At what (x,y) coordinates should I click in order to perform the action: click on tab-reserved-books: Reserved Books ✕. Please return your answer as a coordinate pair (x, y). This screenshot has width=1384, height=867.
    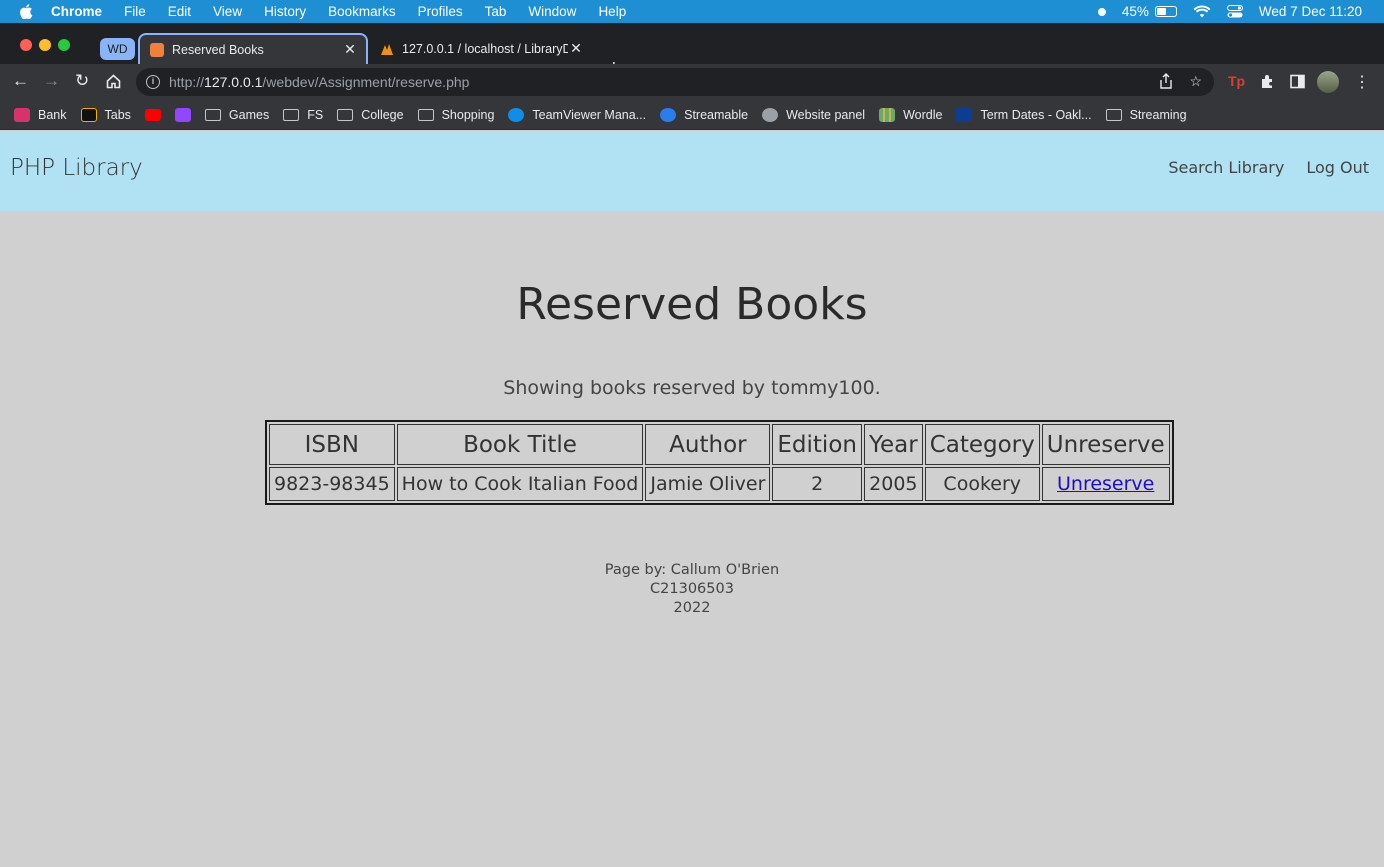
    Looking at the image, I should click on (253, 48).